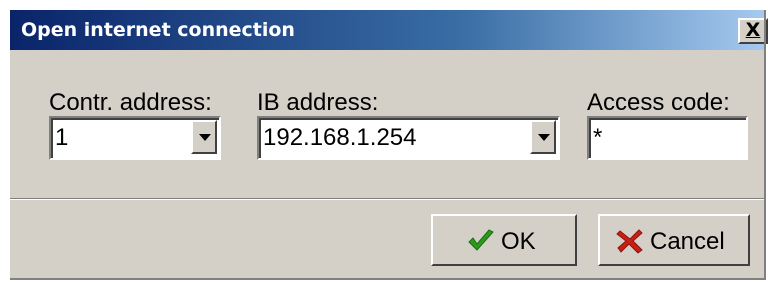  I want to click on access-code-input: *, so click(667, 138).